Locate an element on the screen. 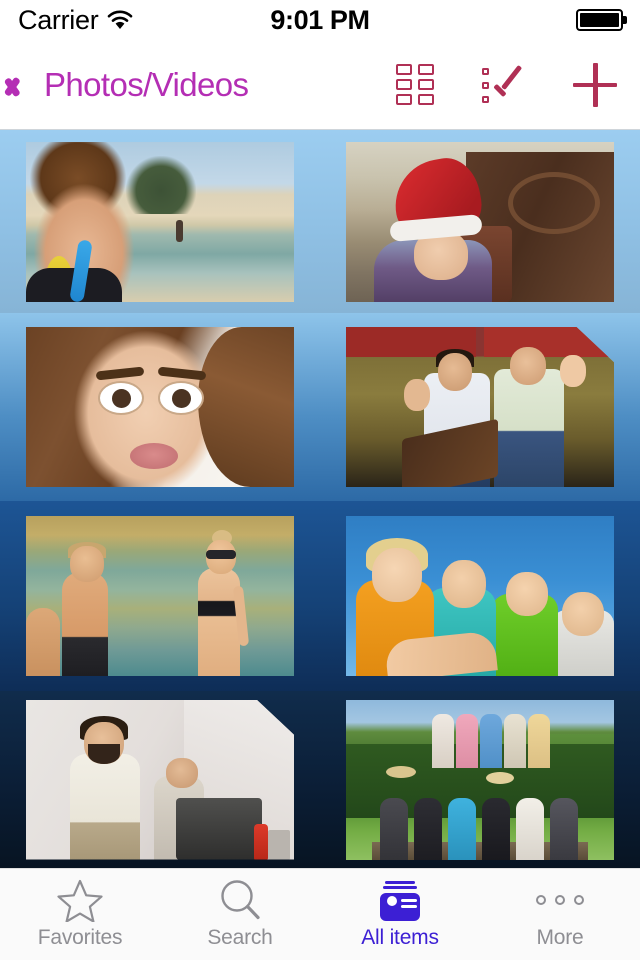 Image resolution: width=640 pixels, height=960 pixels. ellipsis-icon is located at coordinates (560, 900).